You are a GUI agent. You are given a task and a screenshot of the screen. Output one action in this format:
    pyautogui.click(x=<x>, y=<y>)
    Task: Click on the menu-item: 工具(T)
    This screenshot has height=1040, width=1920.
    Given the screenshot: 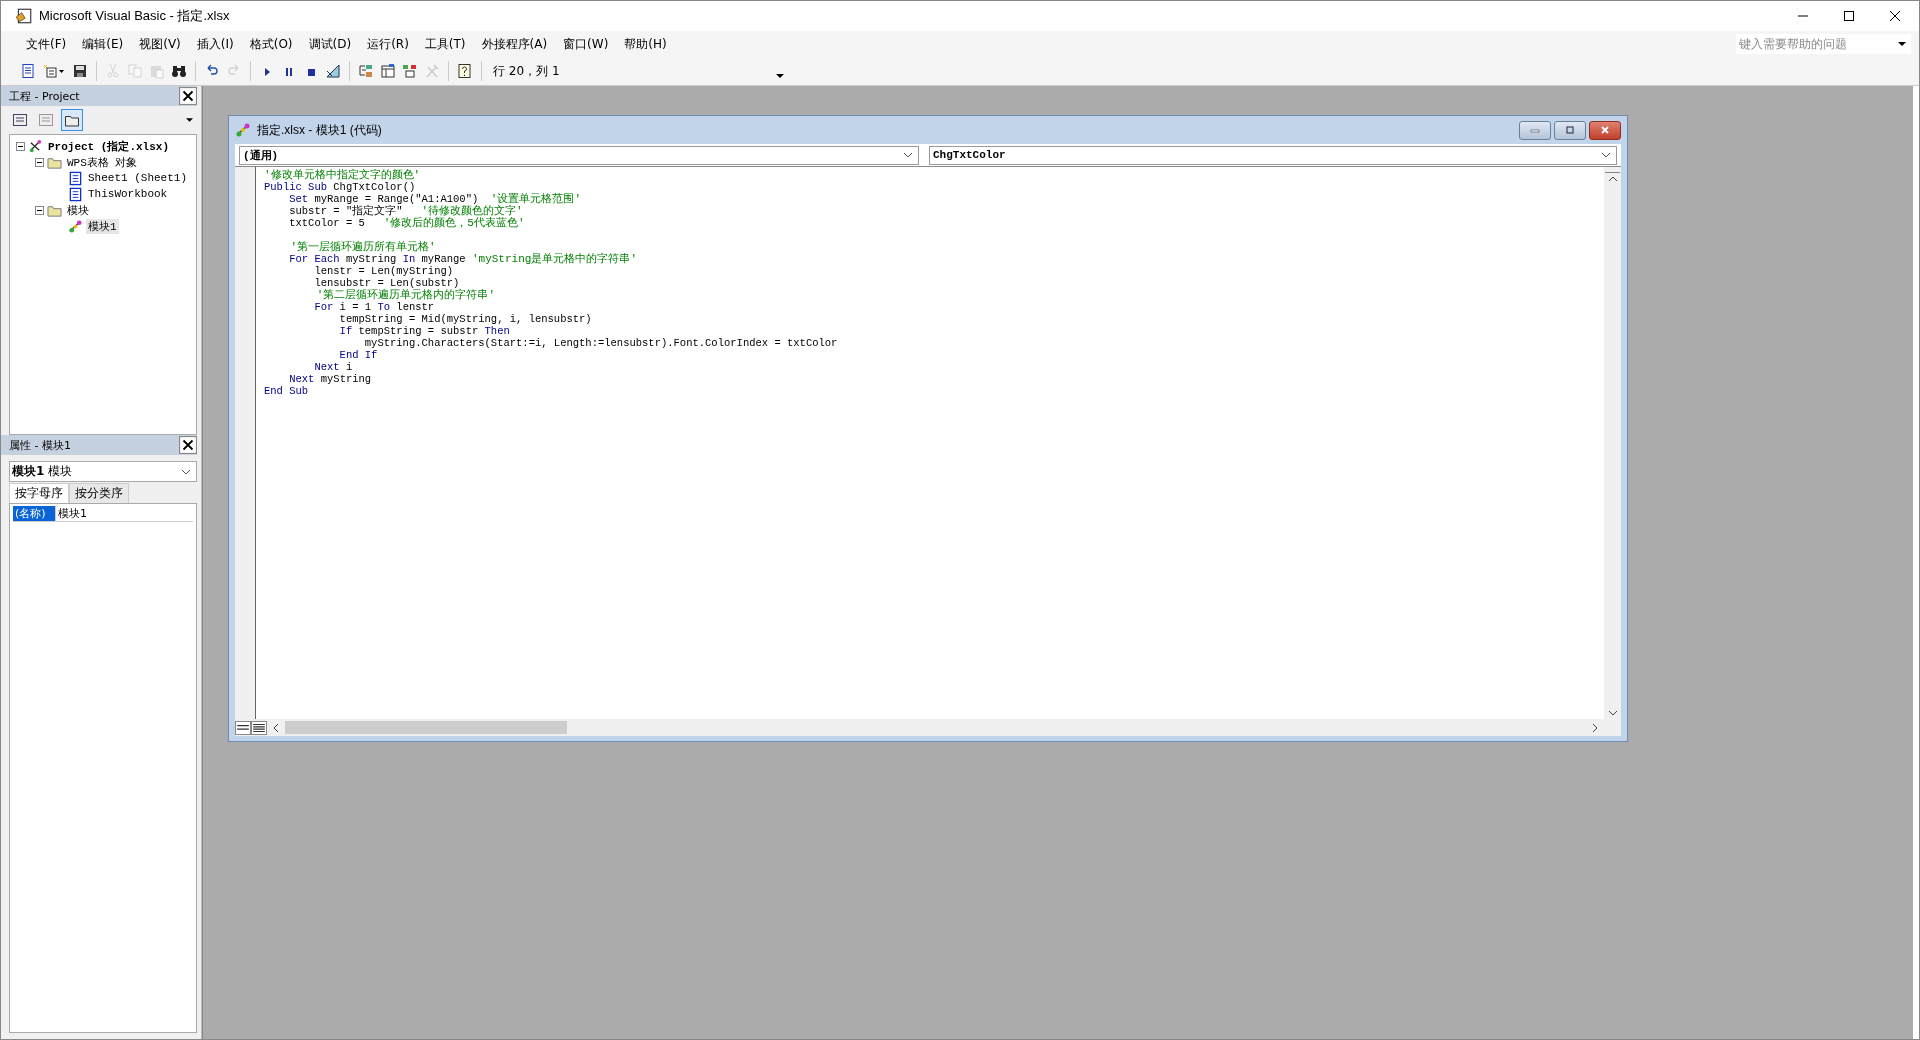 What is the action you would take?
    pyautogui.click(x=445, y=44)
    